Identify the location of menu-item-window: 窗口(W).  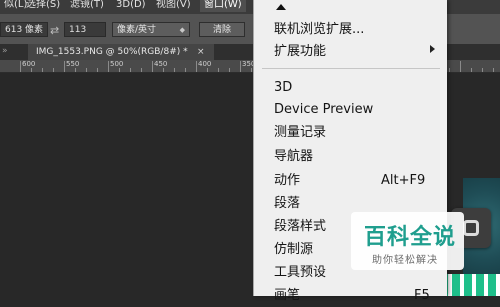
(223, 6).